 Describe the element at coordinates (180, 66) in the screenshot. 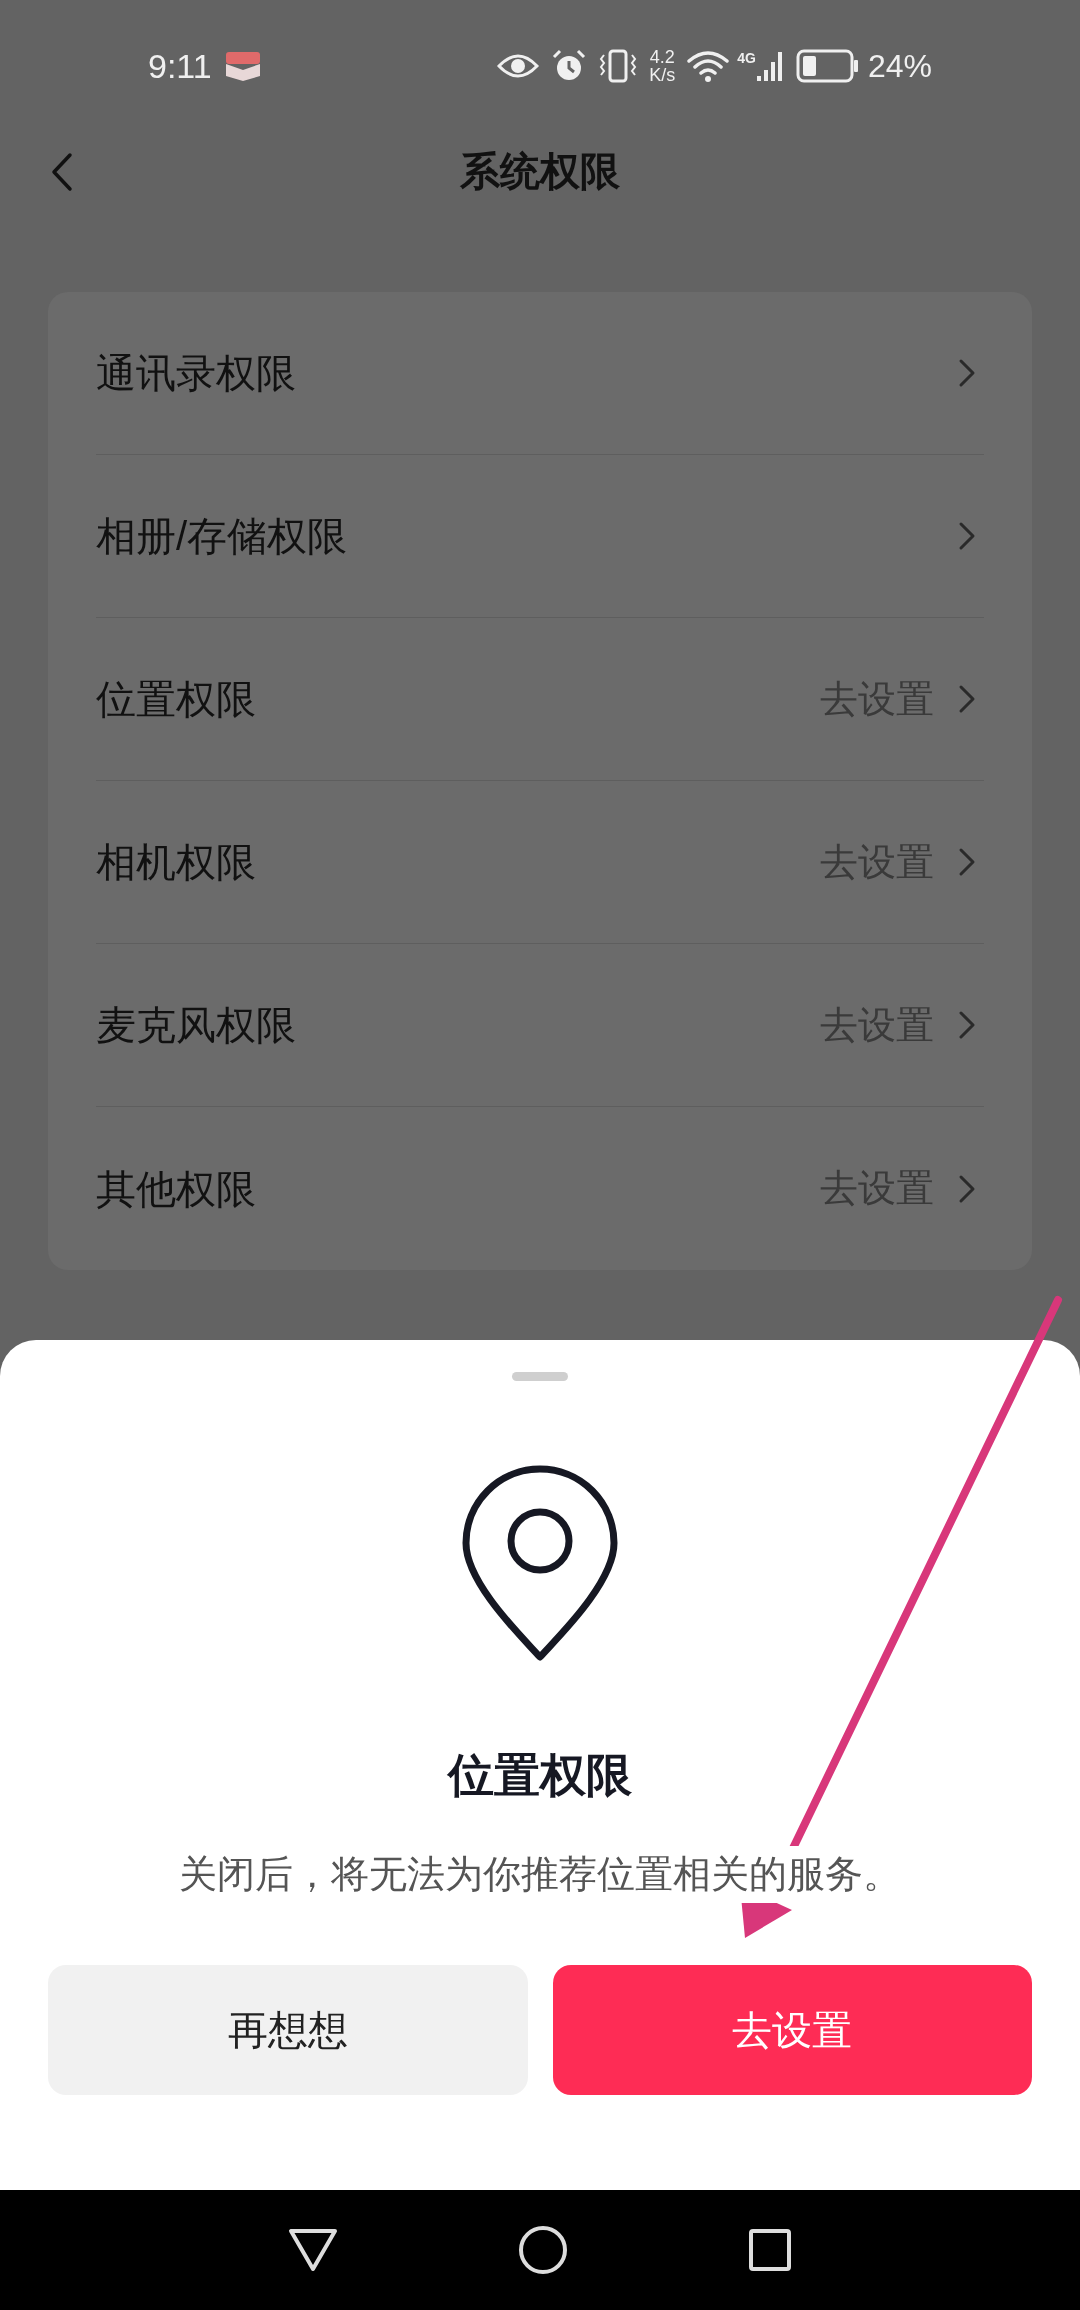

I see `status-time: 9:11` at that location.